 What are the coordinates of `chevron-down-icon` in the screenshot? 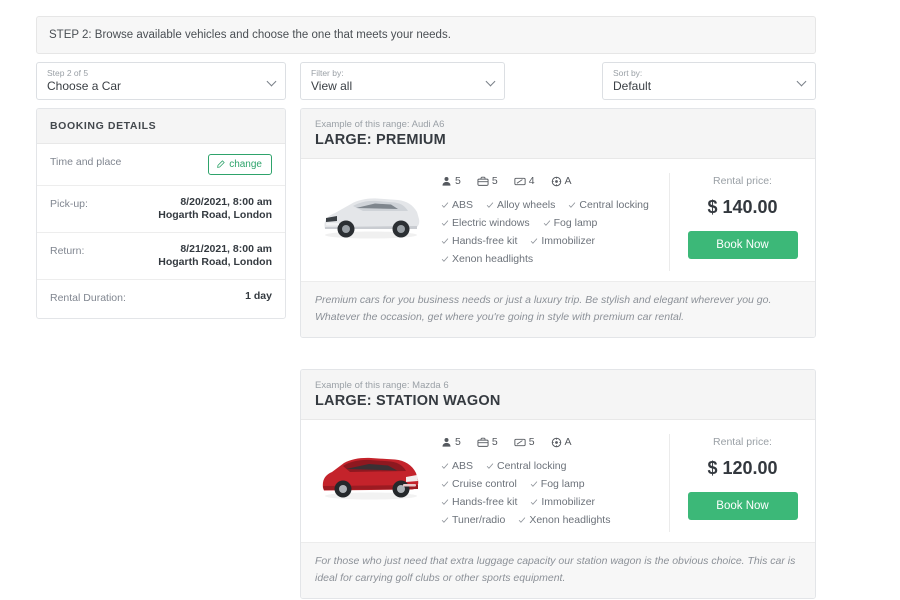 It's located at (272, 82).